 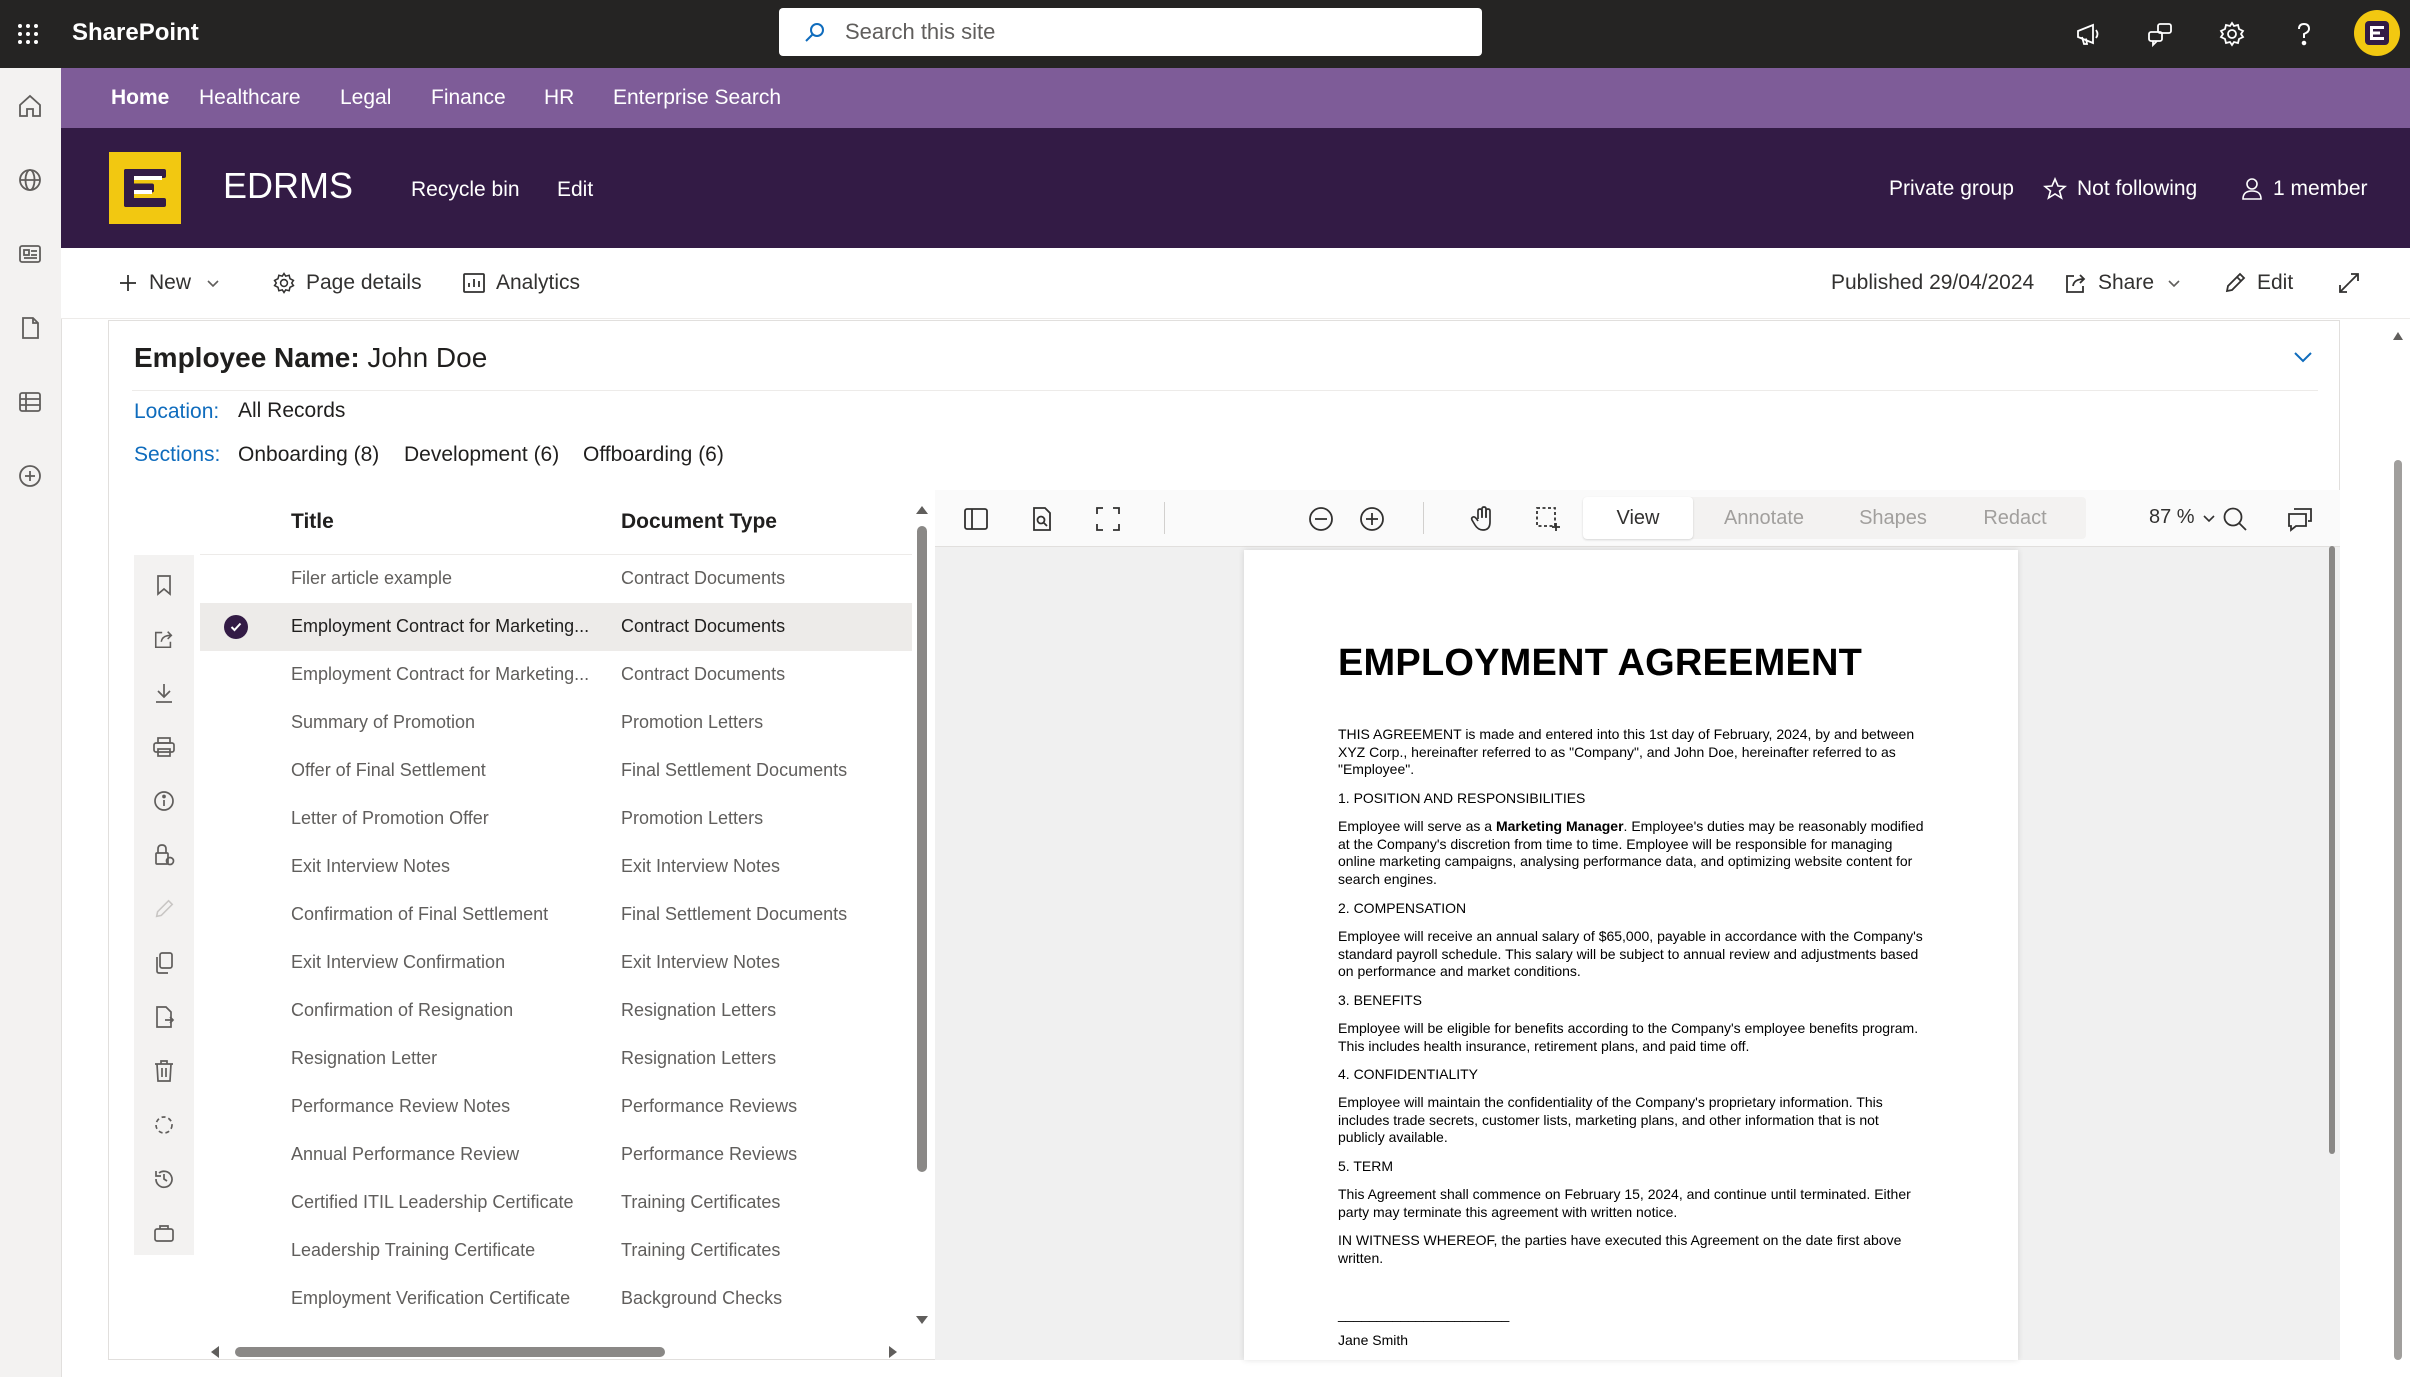 I want to click on sidebar-toggle-icon, so click(x=976, y=519).